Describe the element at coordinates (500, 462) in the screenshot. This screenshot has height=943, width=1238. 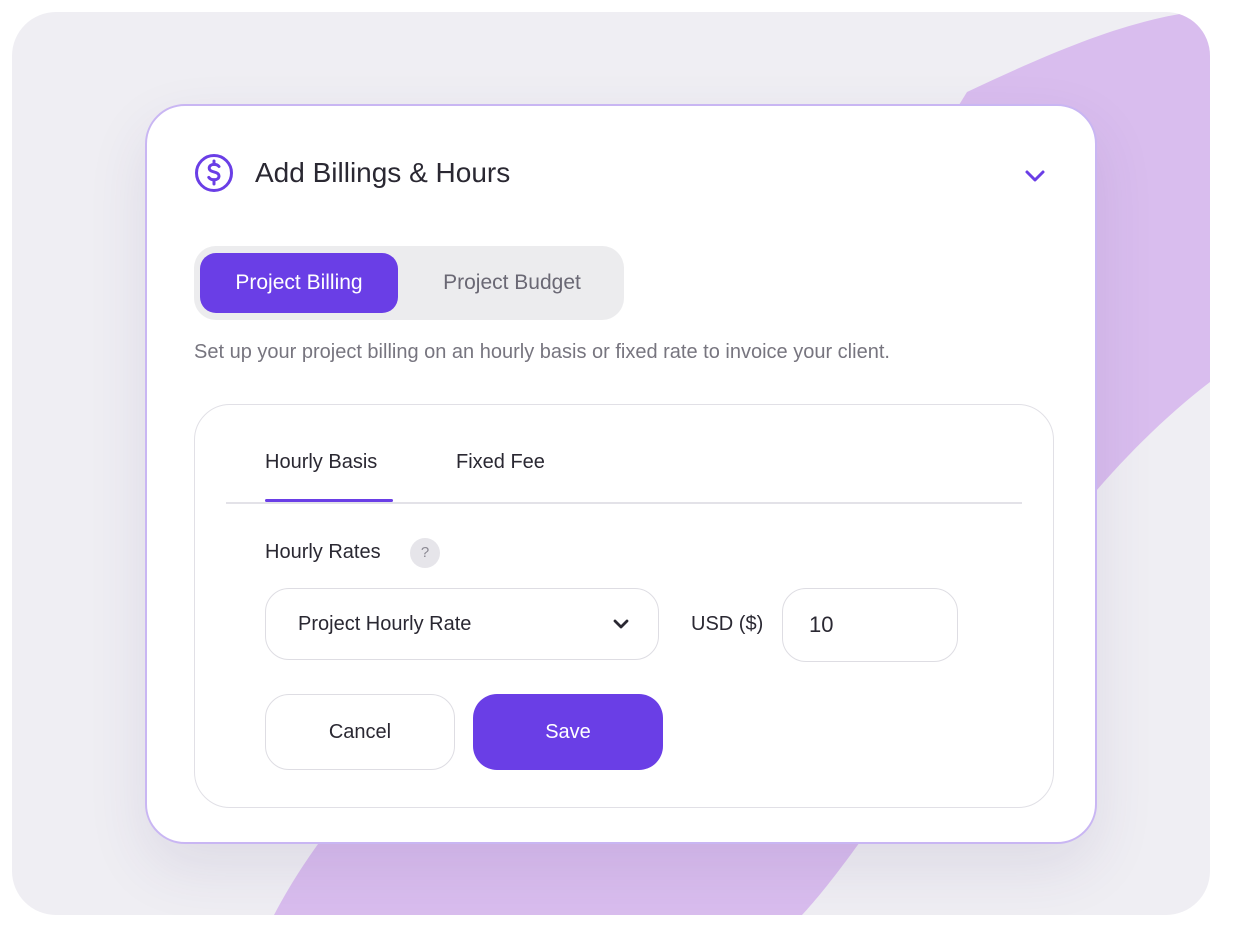
I see `tab-fixed-fee: Fixed Fee` at that location.